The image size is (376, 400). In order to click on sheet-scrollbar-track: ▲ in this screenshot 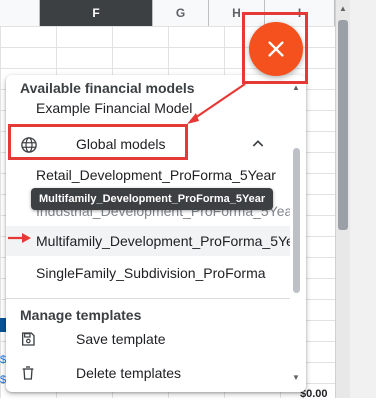, I will do `click(342, 199)`.